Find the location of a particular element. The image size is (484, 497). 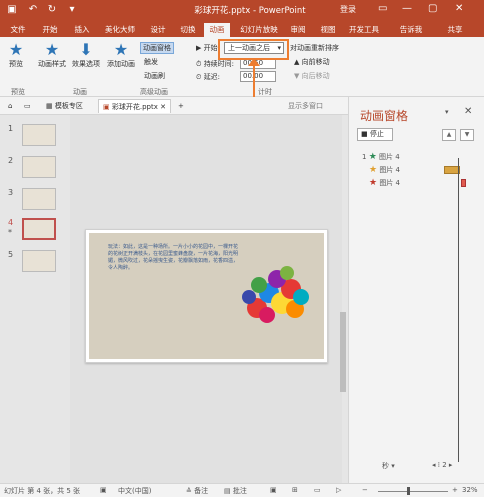

tab-design: 设计 is located at coordinates (158, 30).